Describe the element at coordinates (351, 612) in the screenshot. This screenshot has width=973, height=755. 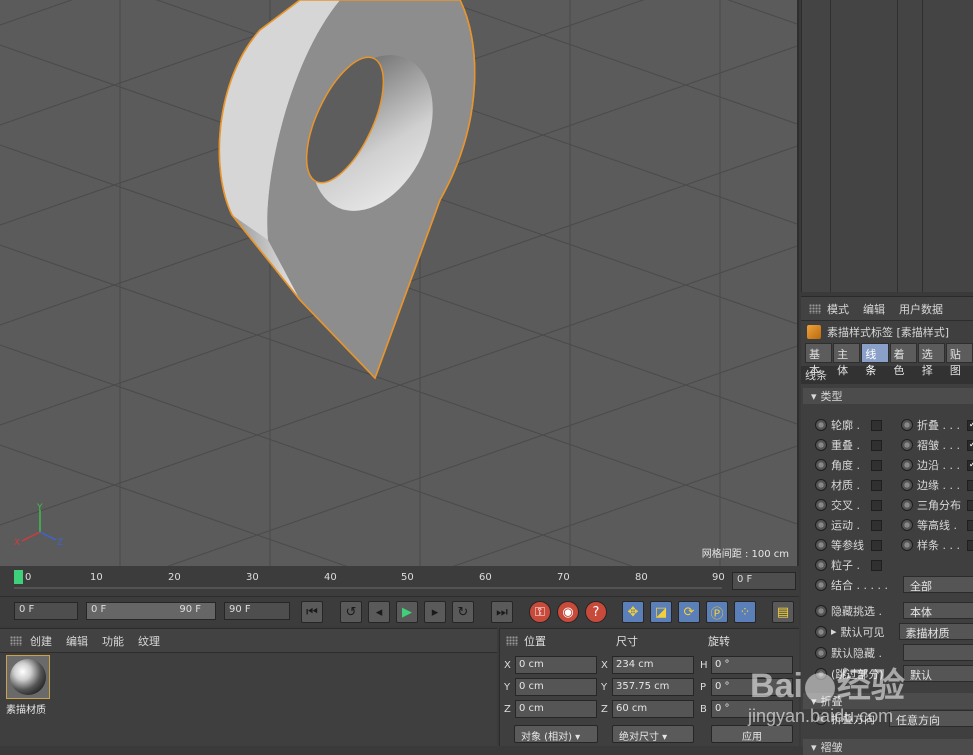
I see `prev-key-icon: ↺` at that location.